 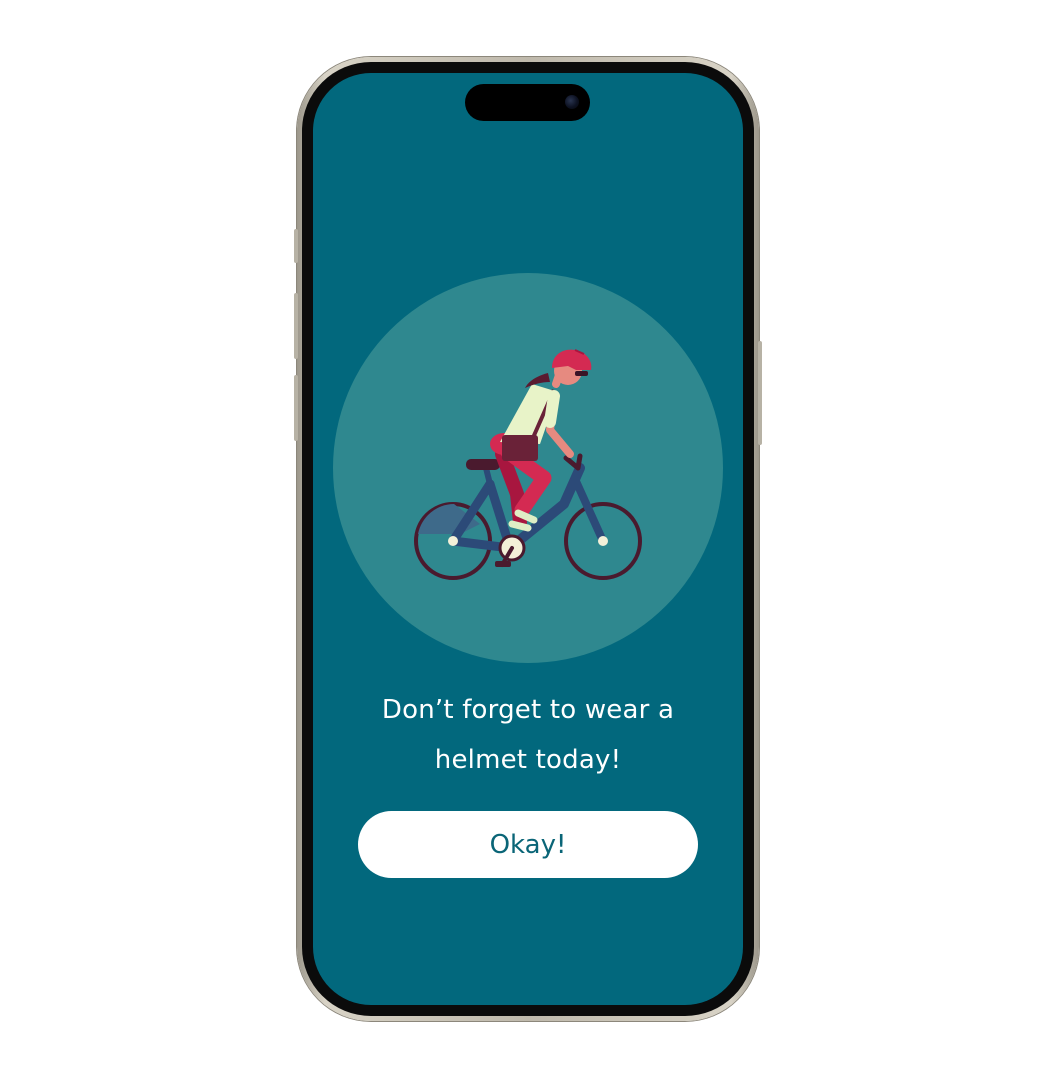 I want to click on volume-down-button, so click(x=296, y=408).